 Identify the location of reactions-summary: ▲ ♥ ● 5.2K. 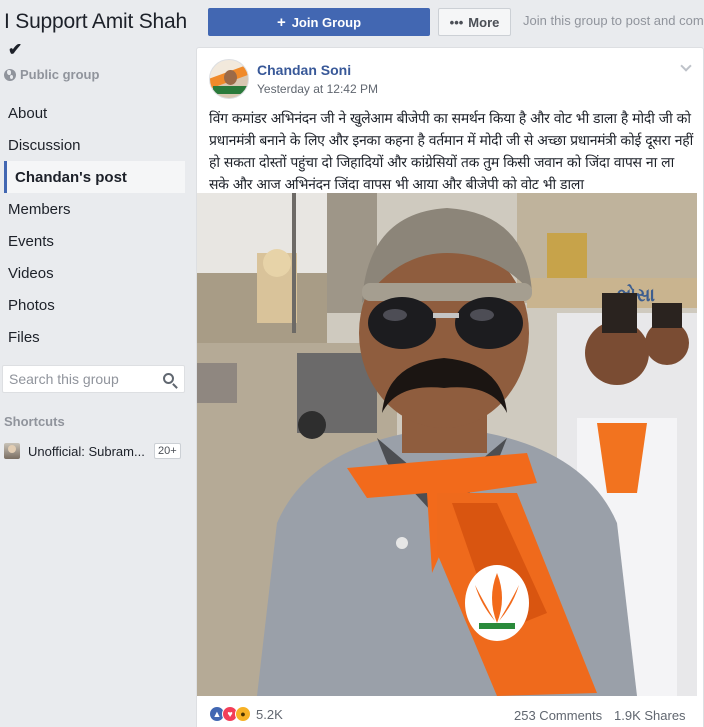
(246, 714).